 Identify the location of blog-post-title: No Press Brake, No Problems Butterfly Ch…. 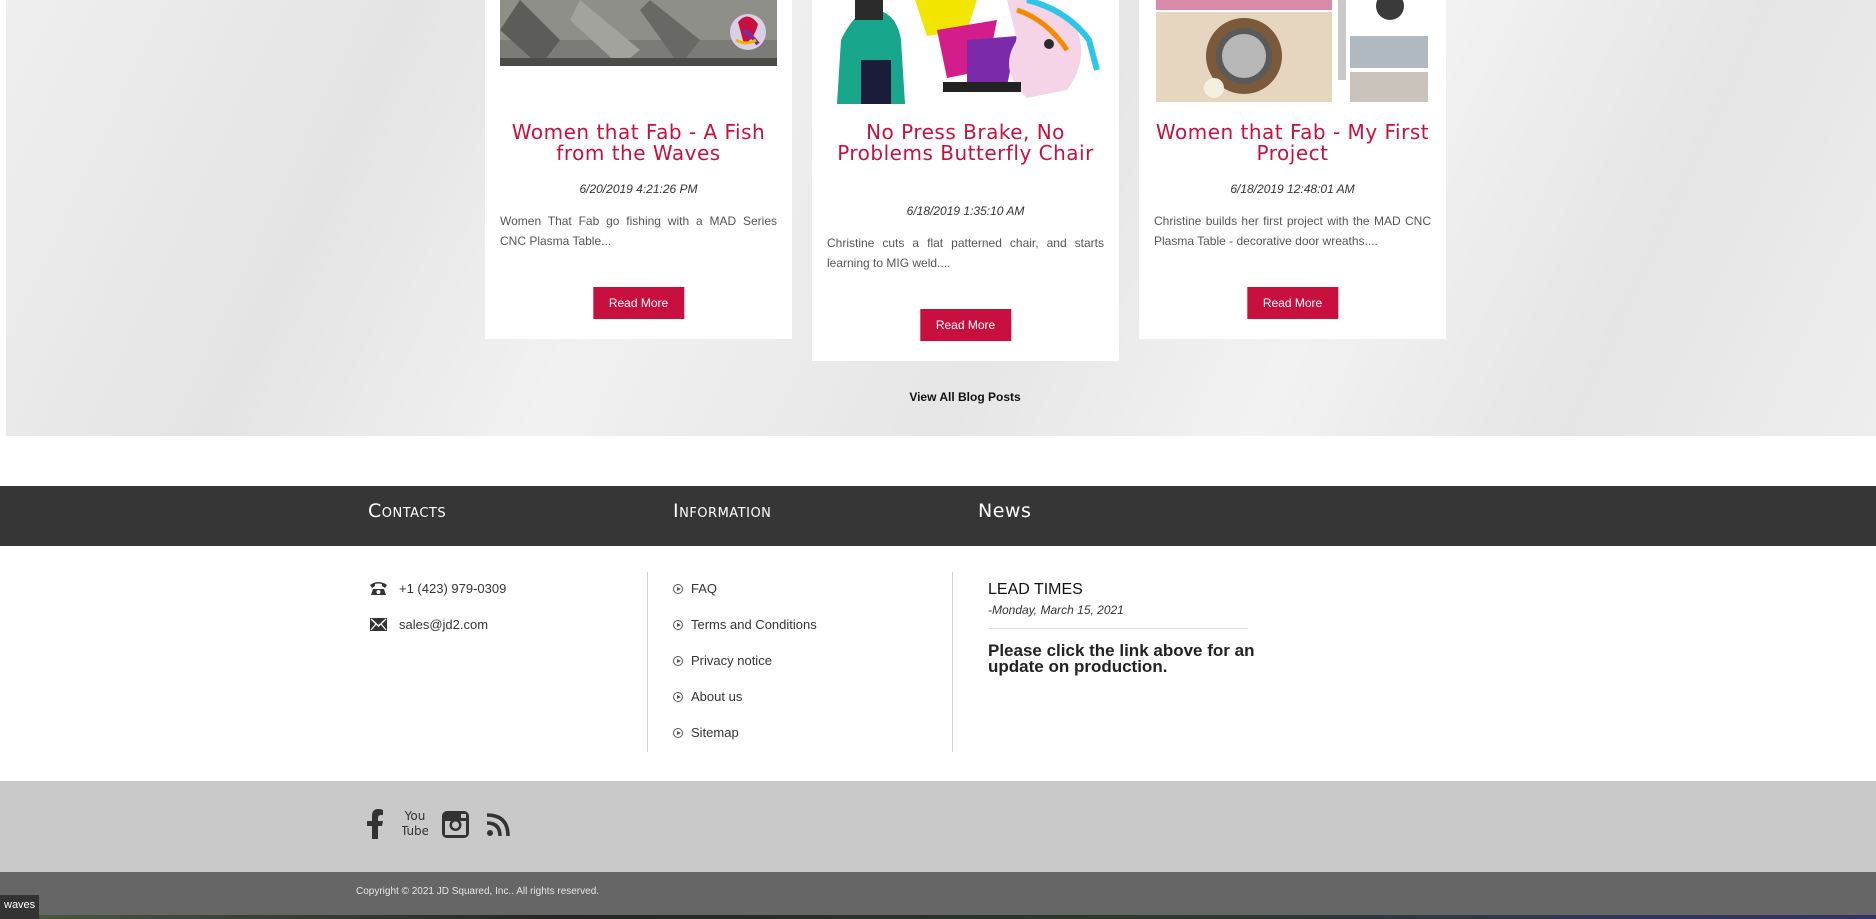
(965, 143).